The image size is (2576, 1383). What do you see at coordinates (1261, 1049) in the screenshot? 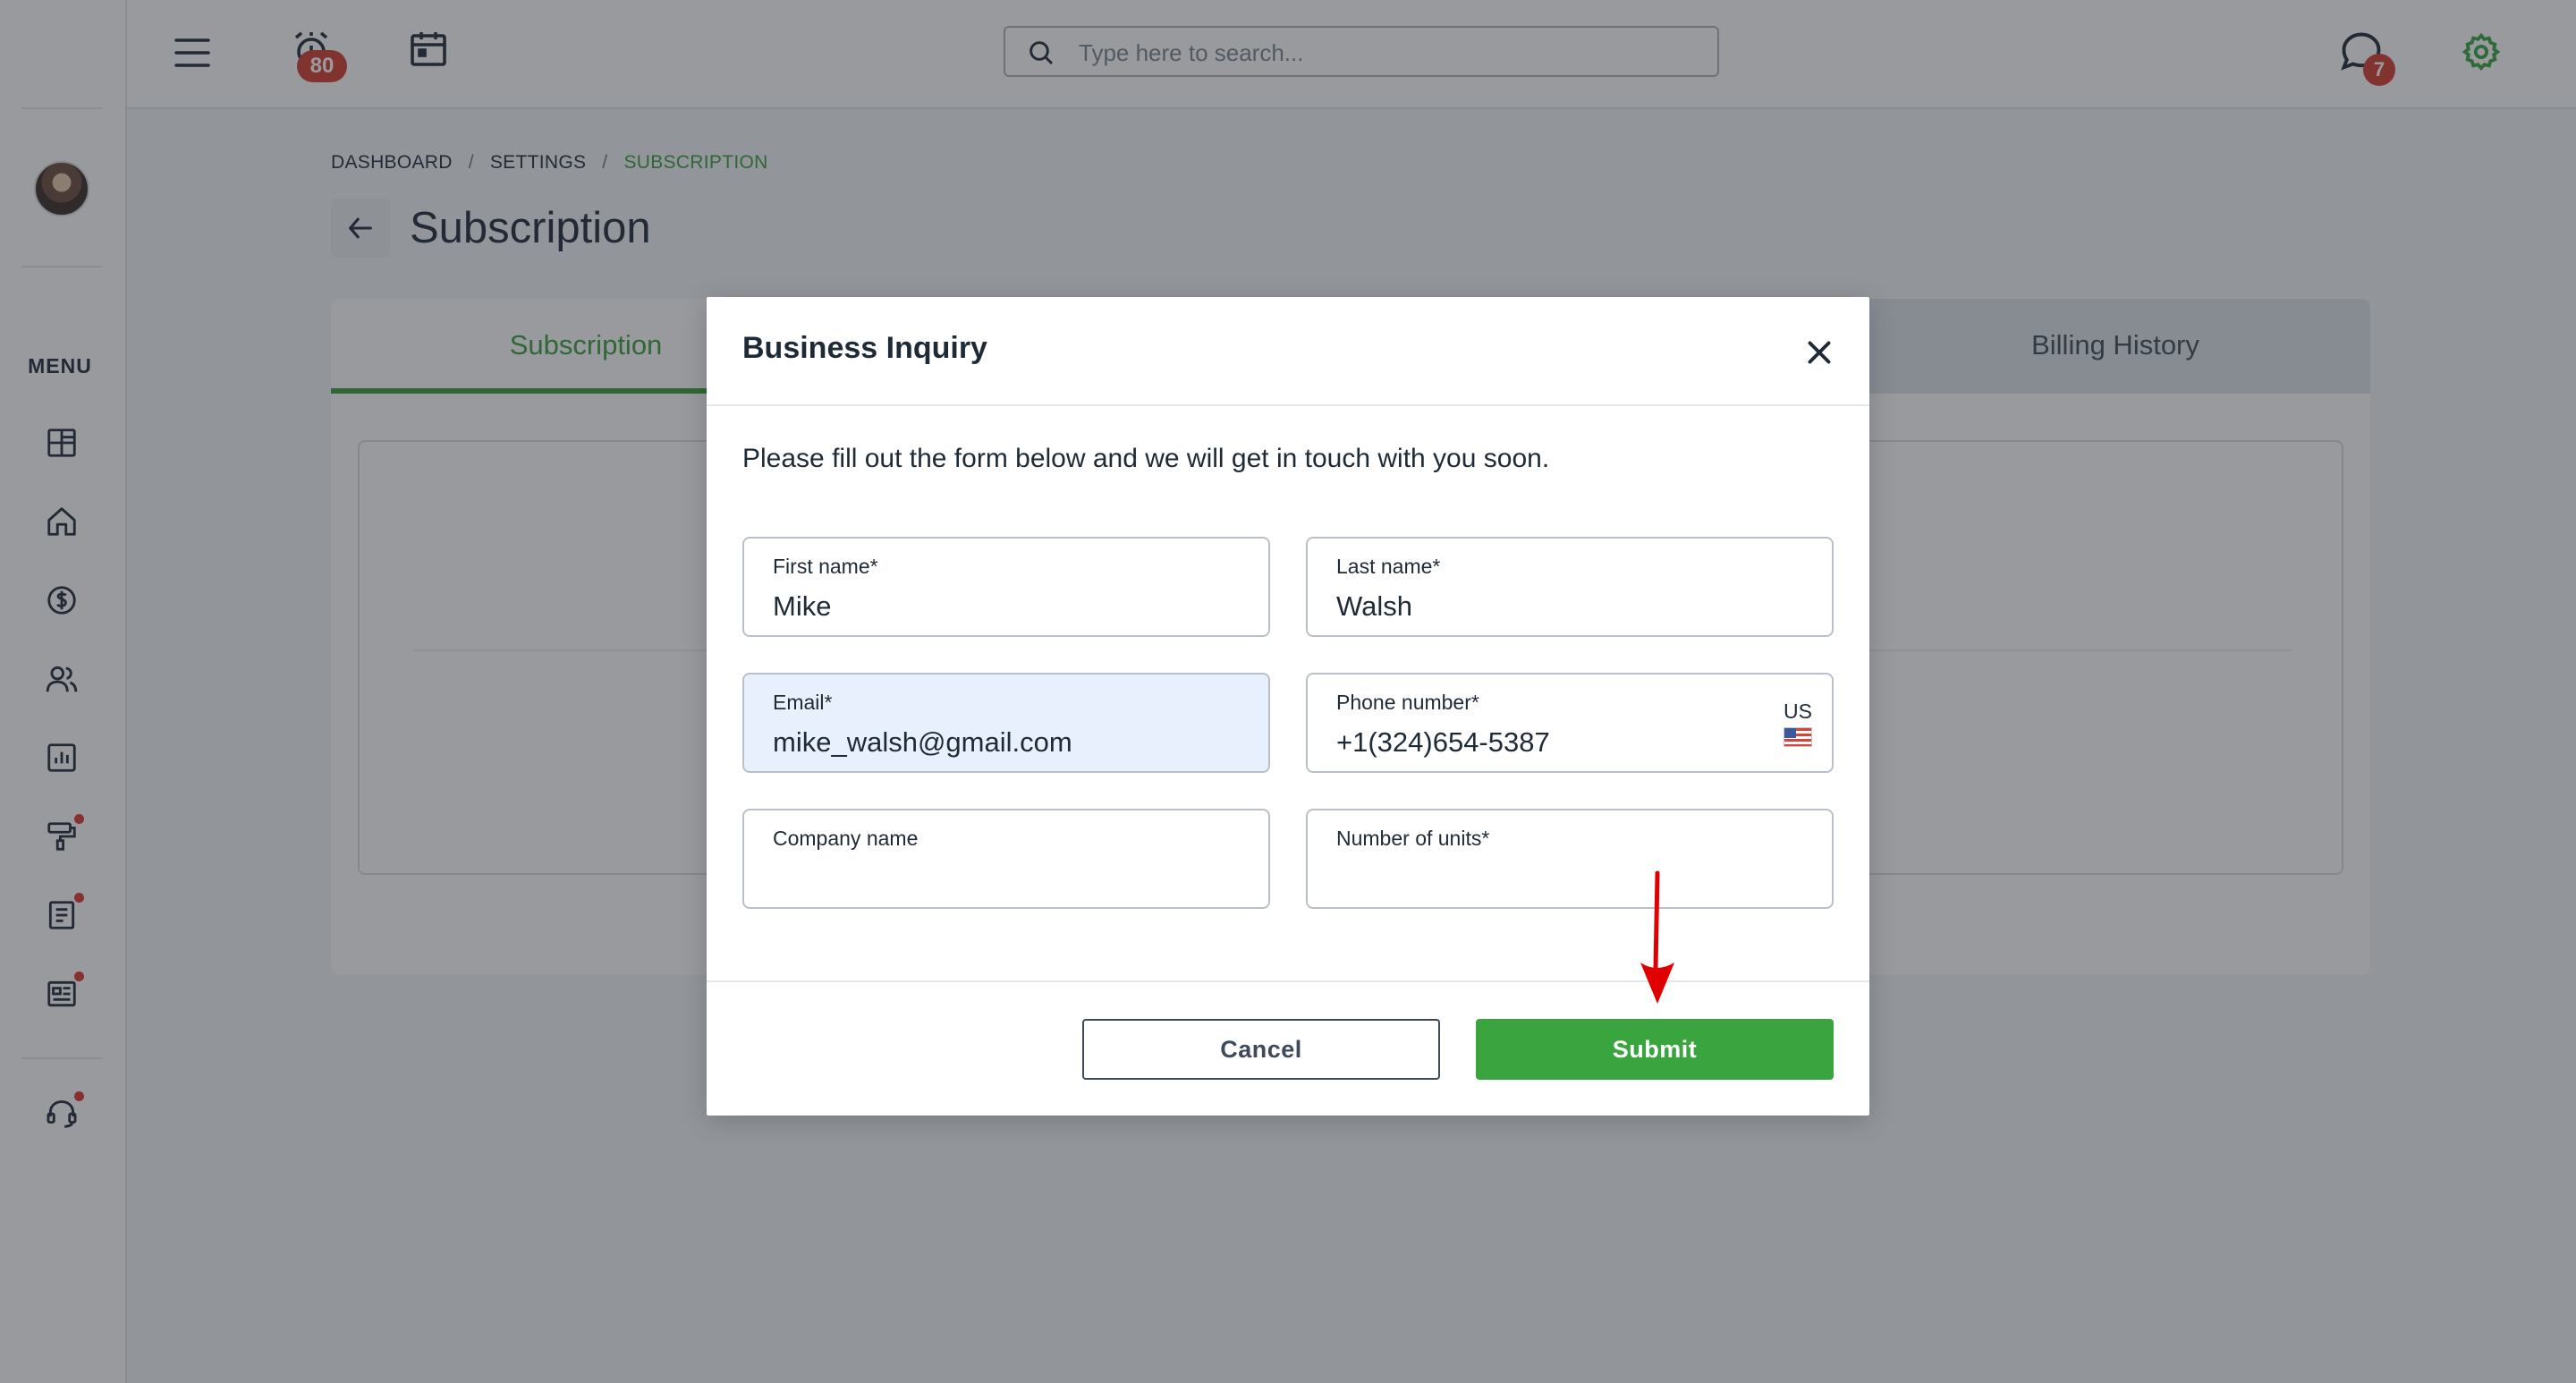
I see `cancel-button: Cancel` at bounding box center [1261, 1049].